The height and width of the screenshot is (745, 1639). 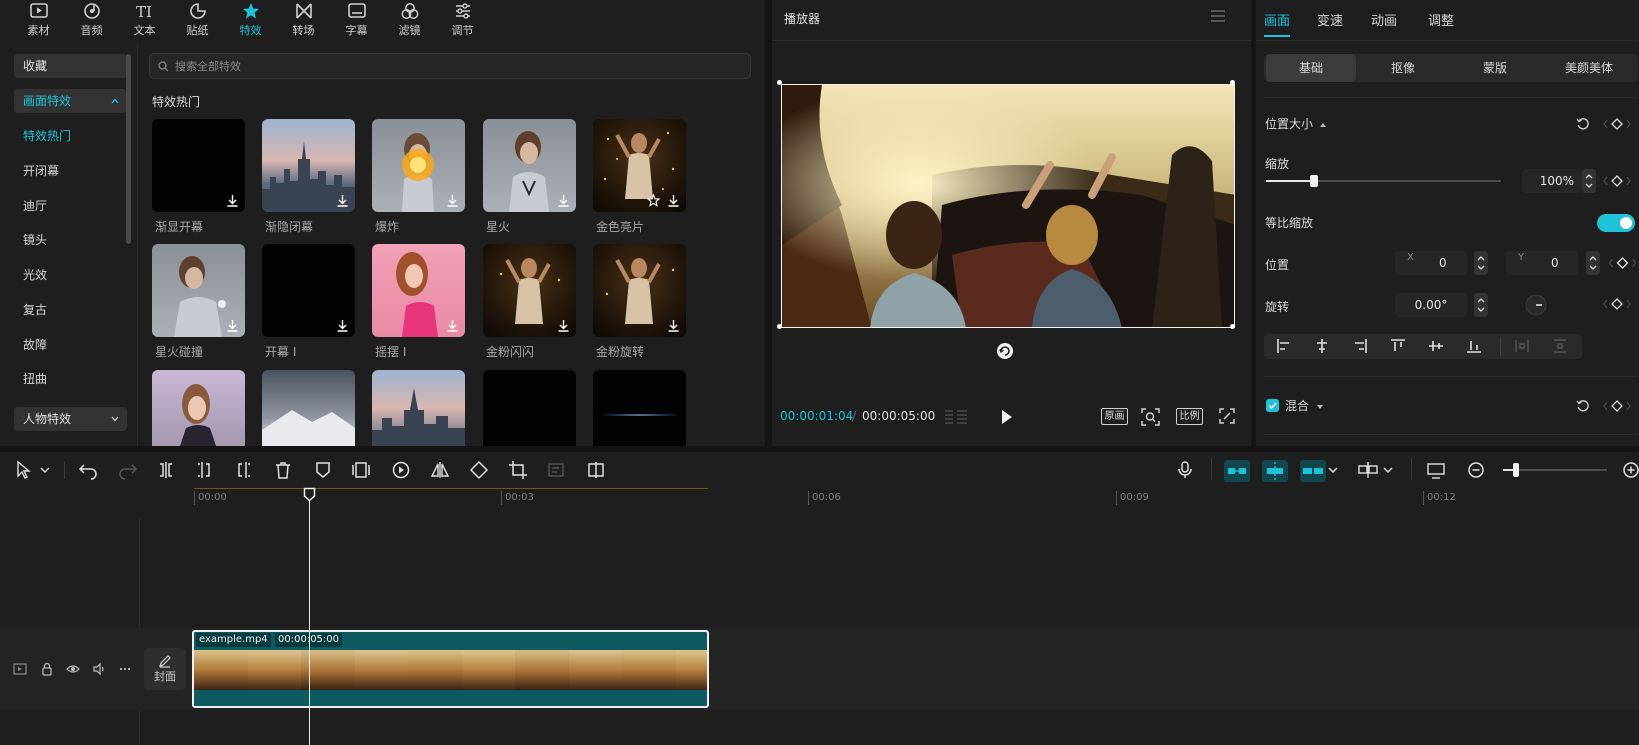 I want to click on tab-transition: 转场, so click(x=303, y=20).